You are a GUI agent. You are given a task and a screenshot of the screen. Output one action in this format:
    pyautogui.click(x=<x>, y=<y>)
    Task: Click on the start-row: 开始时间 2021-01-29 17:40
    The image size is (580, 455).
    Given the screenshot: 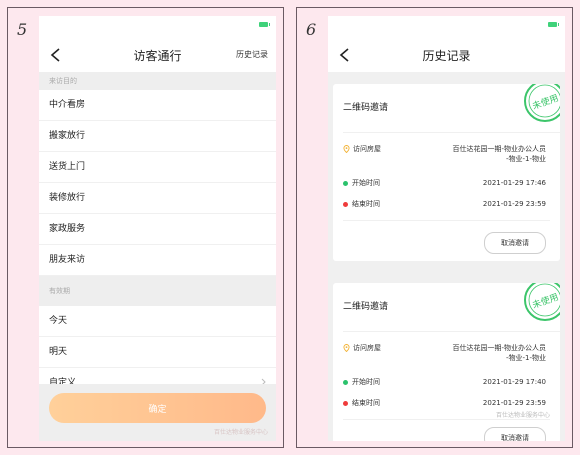 What is the action you would take?
    pyautogui.click(x=444, y=382)
    